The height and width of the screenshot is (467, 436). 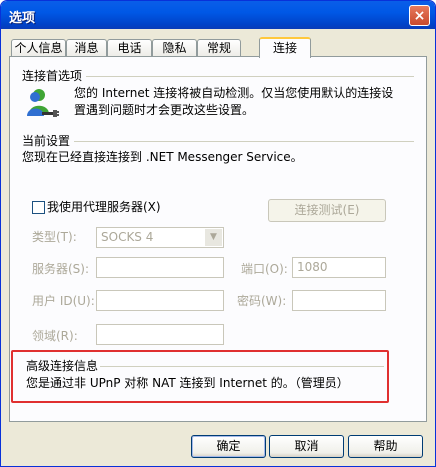 I want to click on preferences-description-line1: 您的 Internet 连接将被自动检测。仅当您使用默认的连接设, so click(x=234, y=93).